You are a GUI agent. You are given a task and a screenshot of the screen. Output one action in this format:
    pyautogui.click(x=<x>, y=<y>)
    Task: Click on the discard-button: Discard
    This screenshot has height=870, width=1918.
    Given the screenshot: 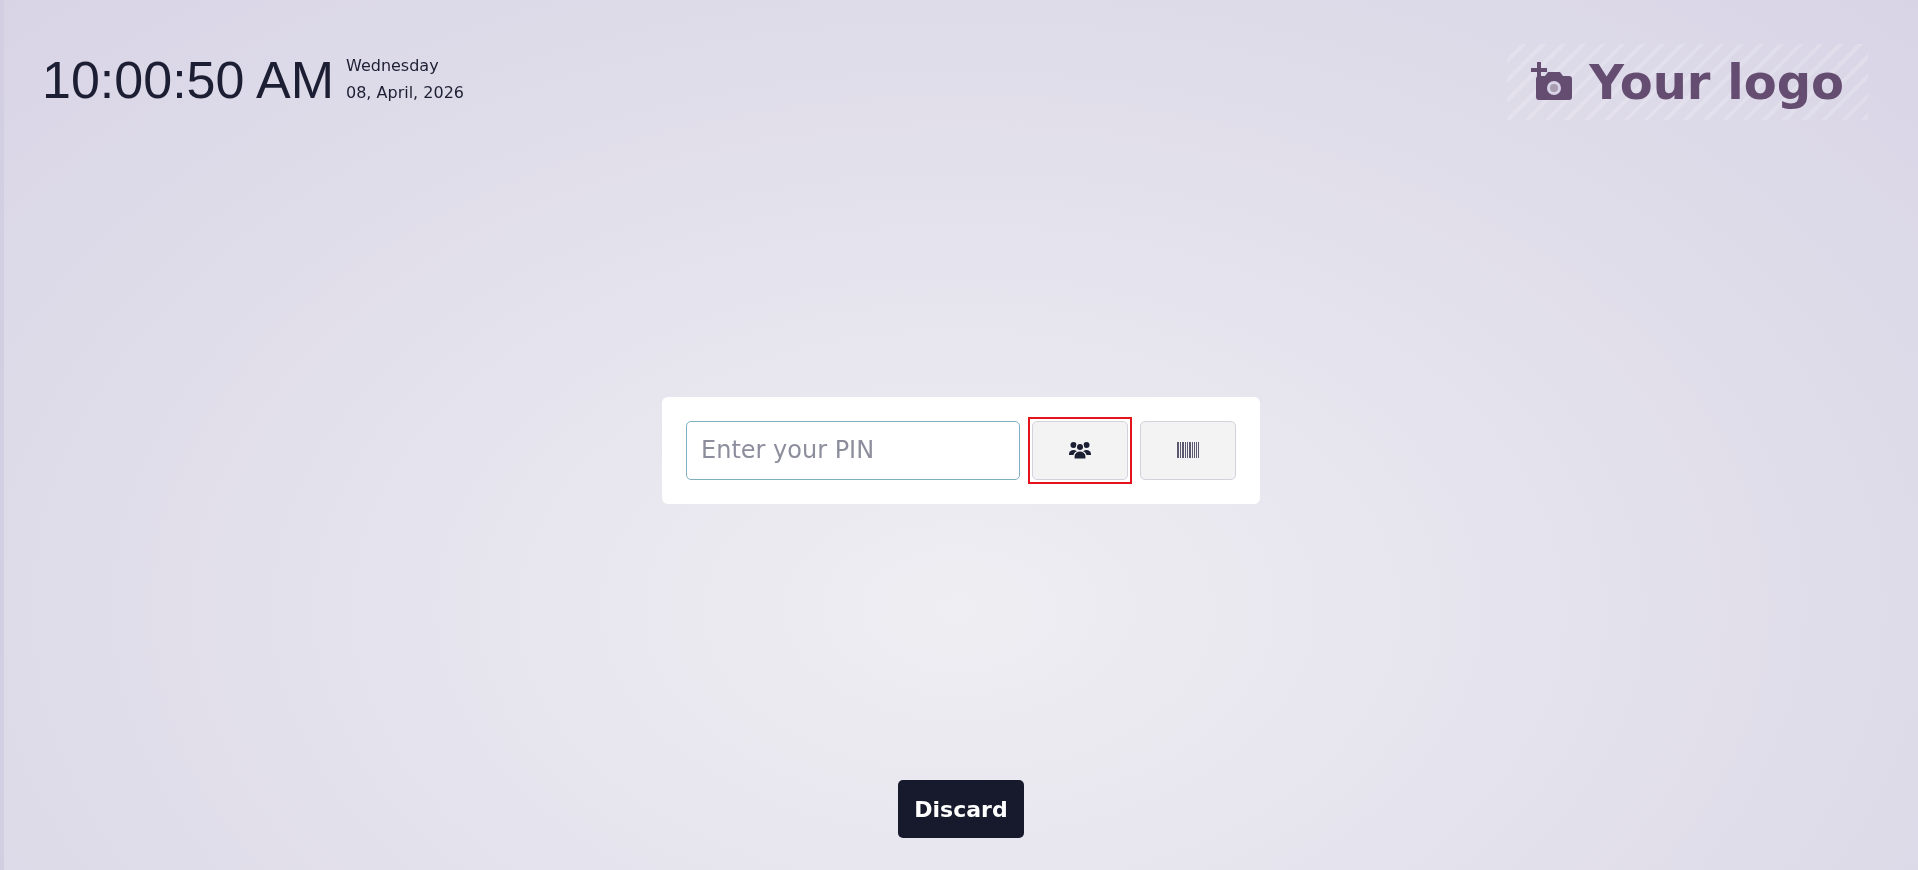 What is the action you would take?
    pyautogui.click(x=961, y=809)
    